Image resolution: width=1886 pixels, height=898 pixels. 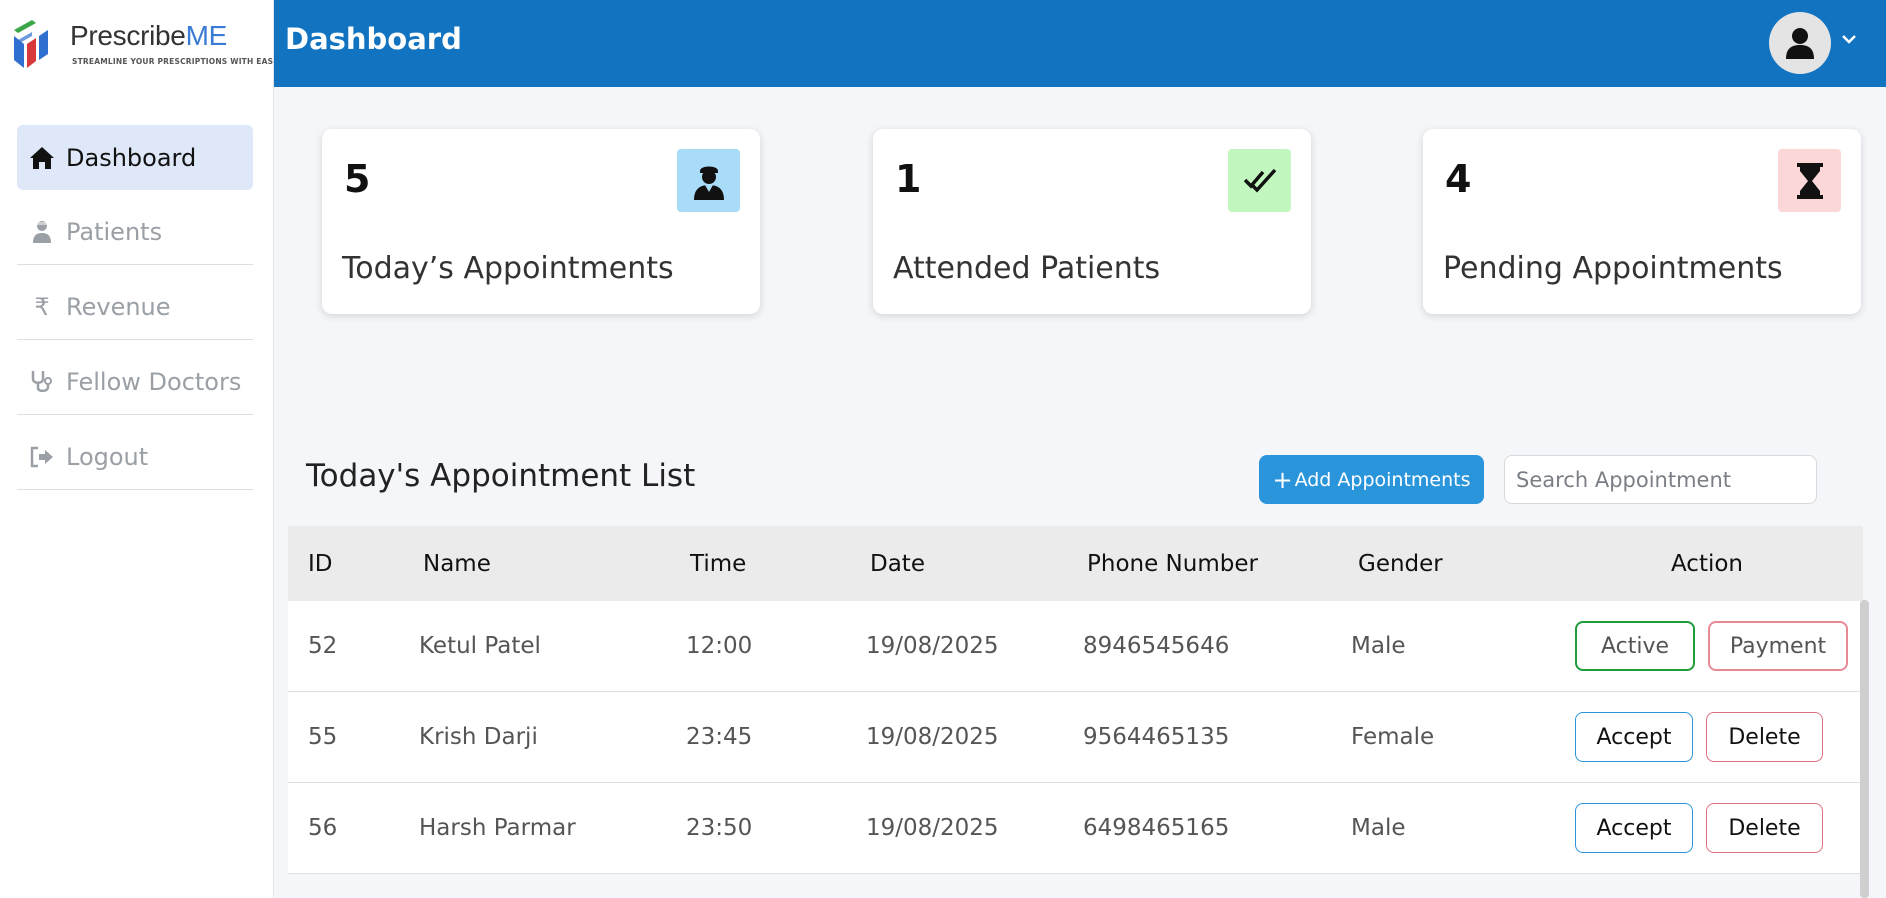 I want to click on search-input, so click(x=1660, y=479).